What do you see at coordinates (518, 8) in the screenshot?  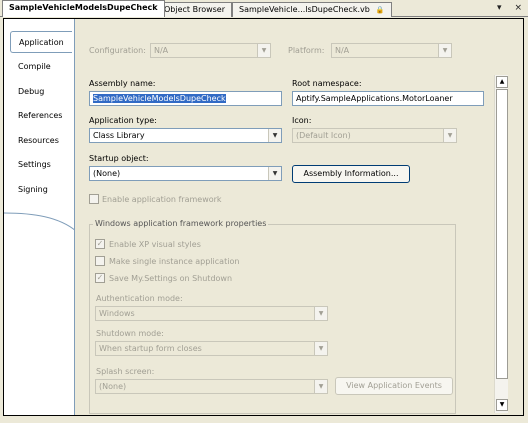 I see `close-icon: ×` at bounding box center [518, 8].